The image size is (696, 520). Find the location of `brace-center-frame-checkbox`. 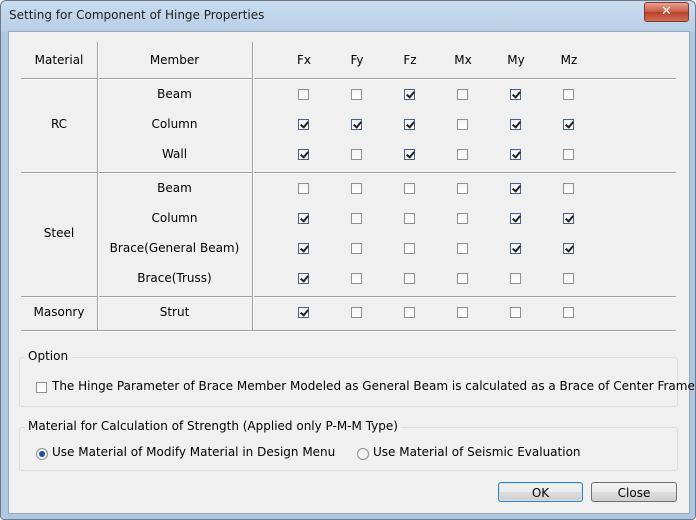

brace-center-frame-checkbox is located at coordinates (41, 387).